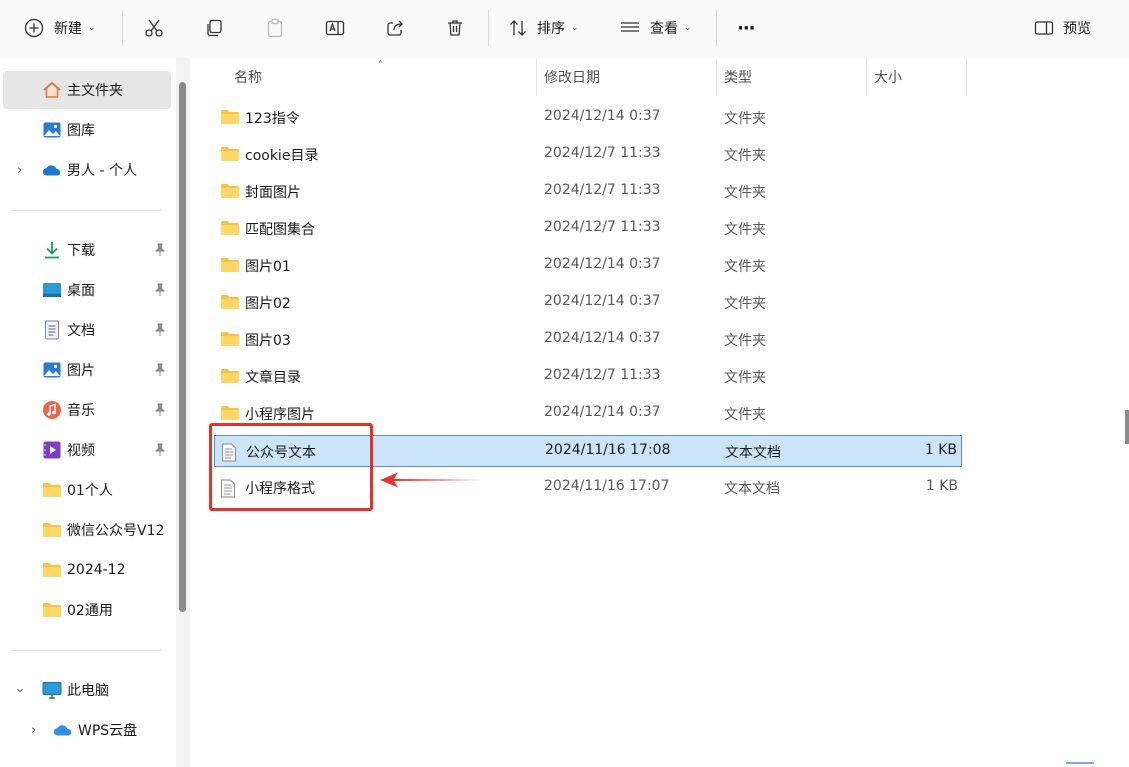  Describe the element at coordinates (602, 375) in the screenshot. I see `file-modified-date: 2024/12/7 11:33` at that location.